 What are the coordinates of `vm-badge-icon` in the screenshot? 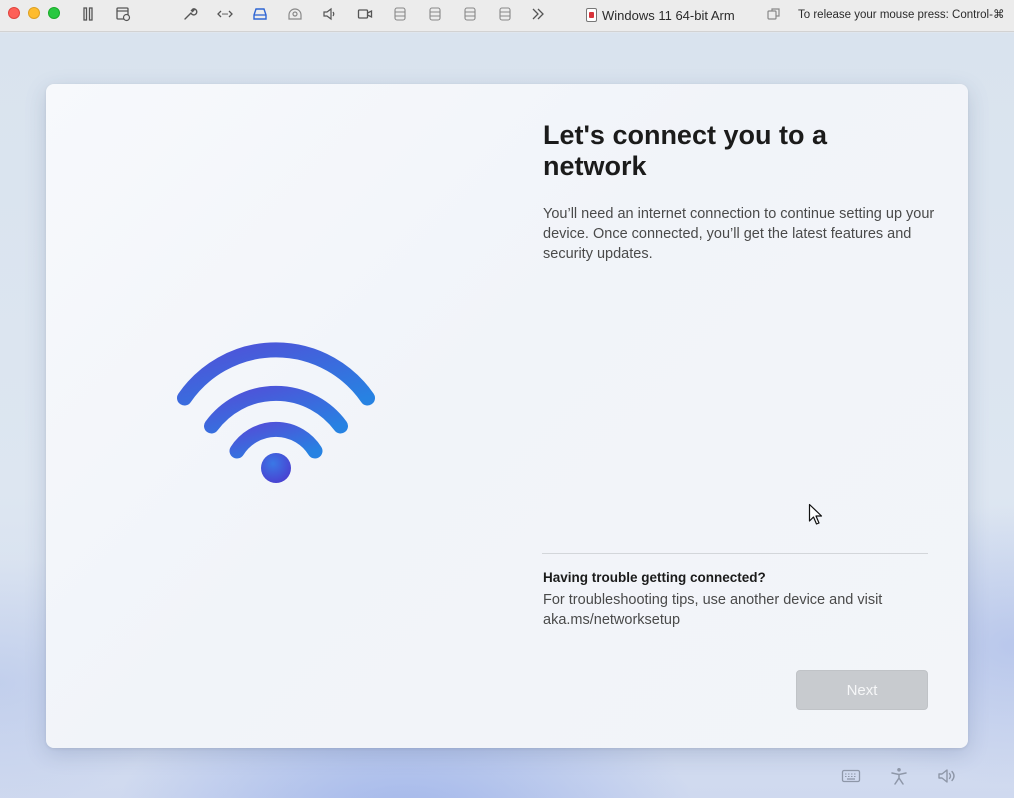 It's located at (591, 15).